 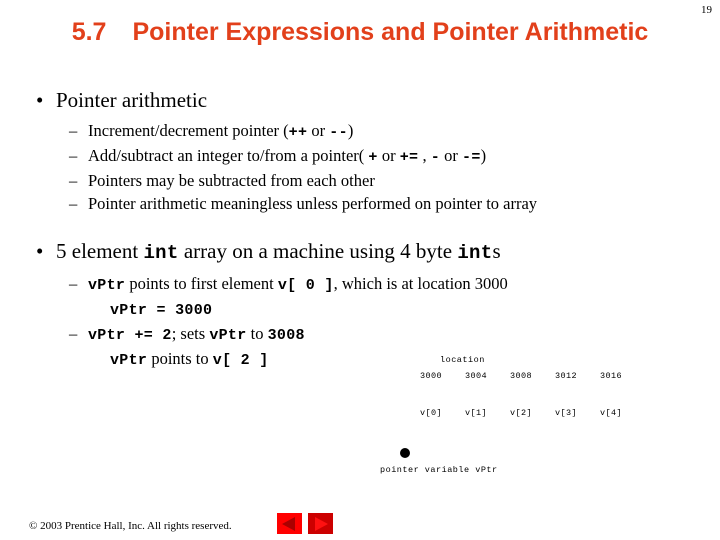 I want to click on bullet-label: Pointer arithmetic, so click(x=132, y=100).